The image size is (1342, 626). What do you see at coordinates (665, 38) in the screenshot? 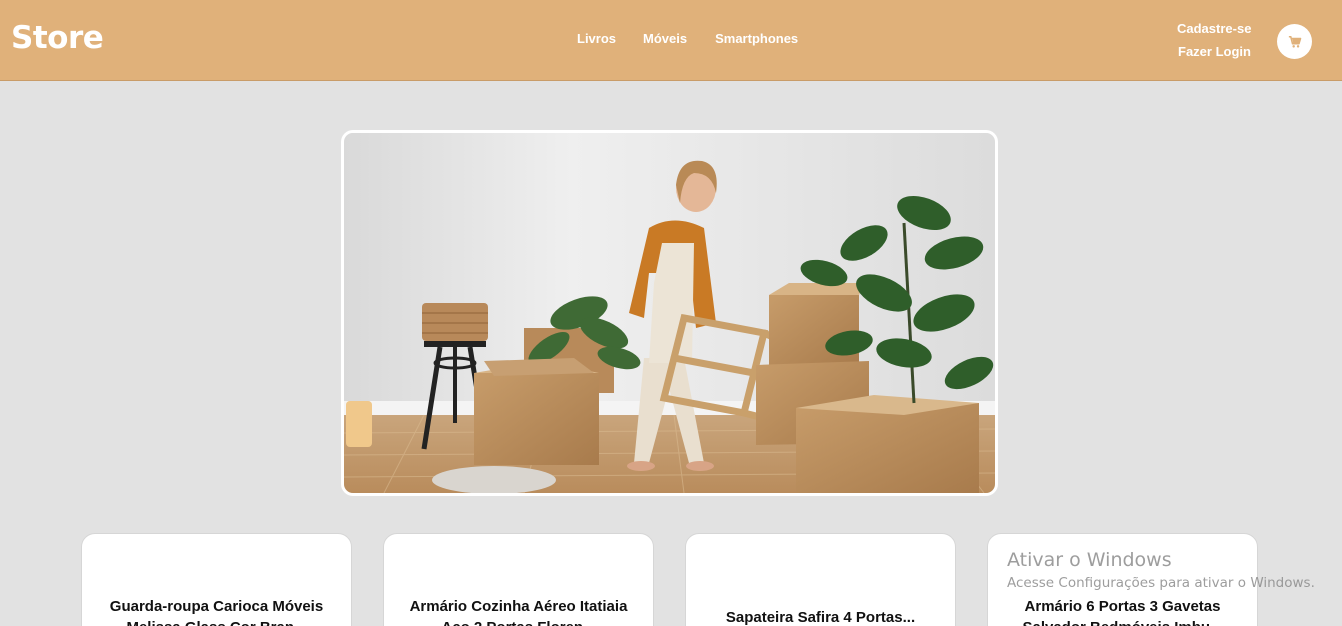
I see `nav-link-moveis: Móveis` at bounding box center [665, 38].